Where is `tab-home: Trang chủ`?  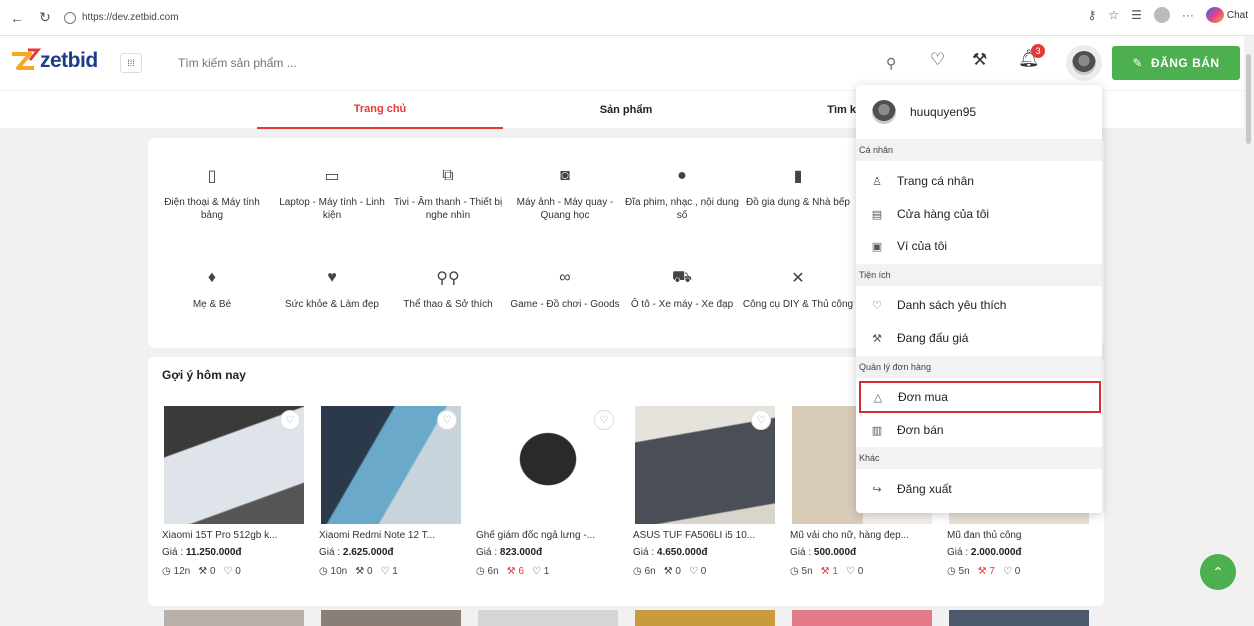
tab-home: Trang chủ is located at coordinates (380, 110).